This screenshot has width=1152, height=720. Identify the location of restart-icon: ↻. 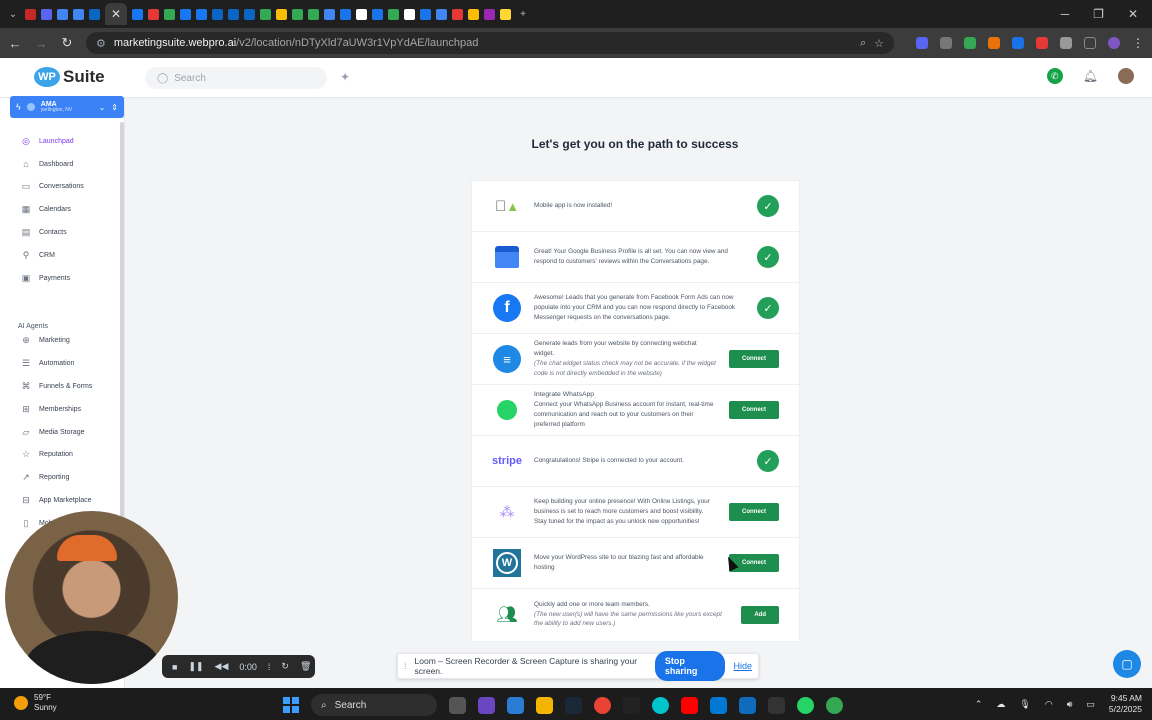
(285, 666).